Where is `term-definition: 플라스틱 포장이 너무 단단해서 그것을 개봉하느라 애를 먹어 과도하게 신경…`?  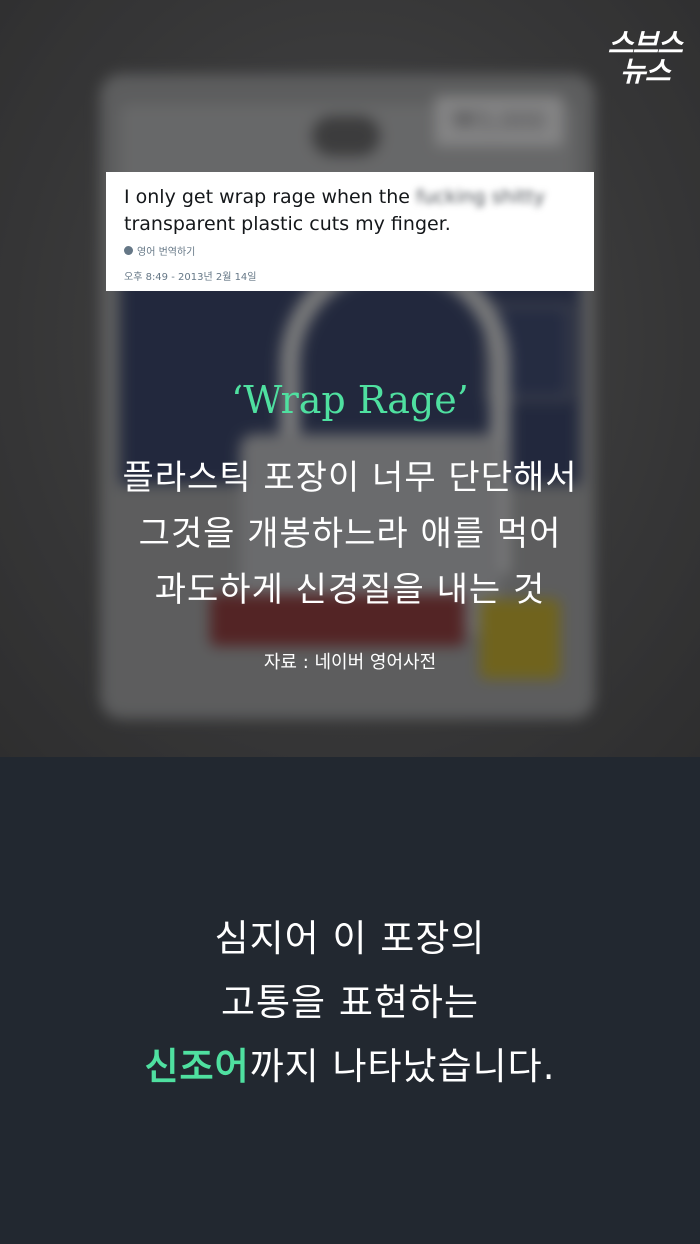 term-definition: 플라스틱 포장이 너무 단단해서 그것을 개봉하느라 애를 먹어 과도하게 신경… is located at coordinates (350, 534).